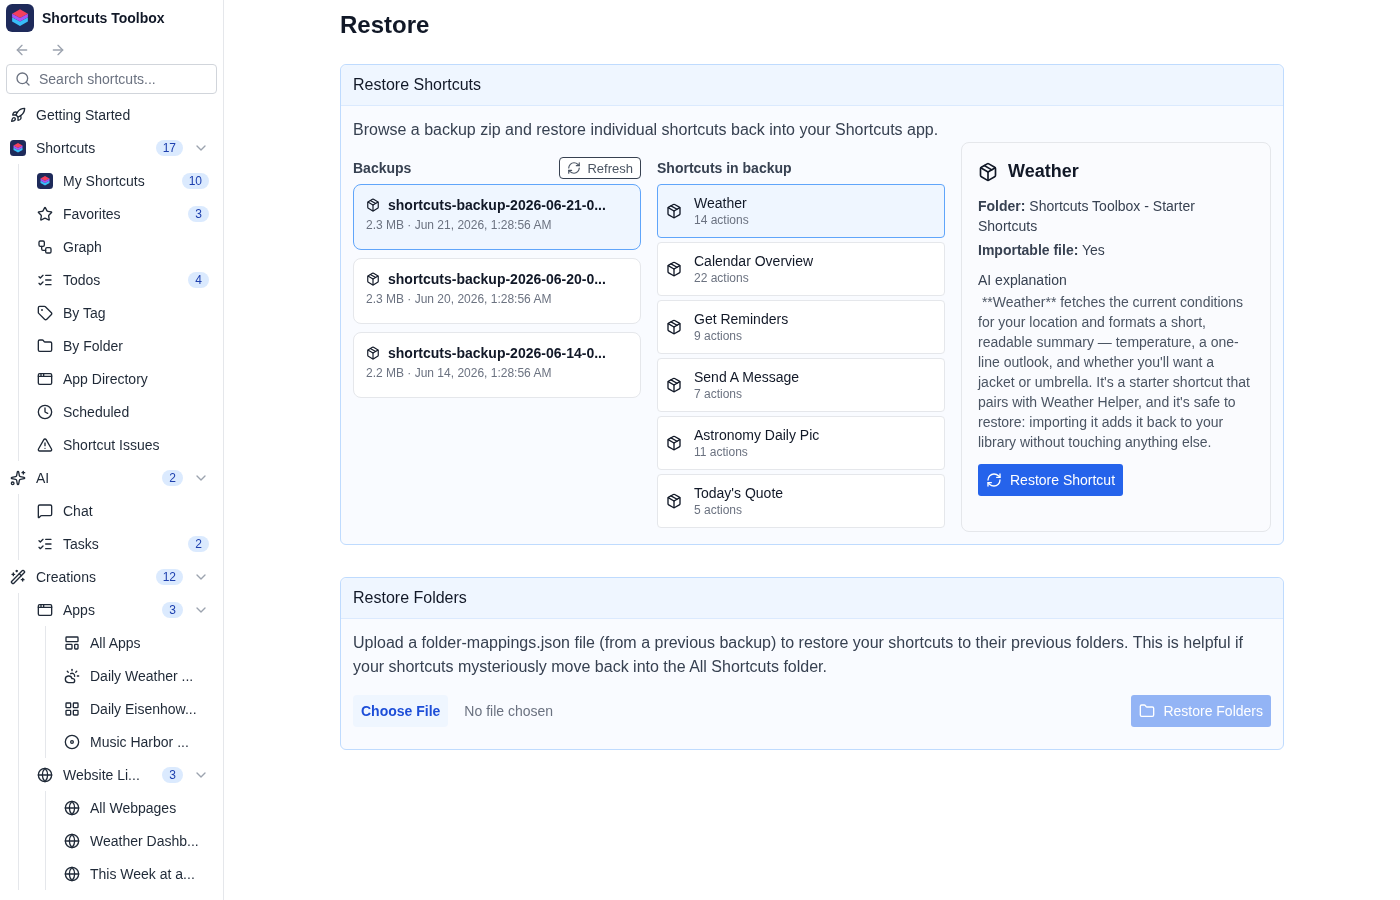 The height and width of the screenshot is (900, 1400). Describe the element at coordinates (801, 501) in the screenshot. I see `shortcut-item: Today's Quote 5 actions` at that location.